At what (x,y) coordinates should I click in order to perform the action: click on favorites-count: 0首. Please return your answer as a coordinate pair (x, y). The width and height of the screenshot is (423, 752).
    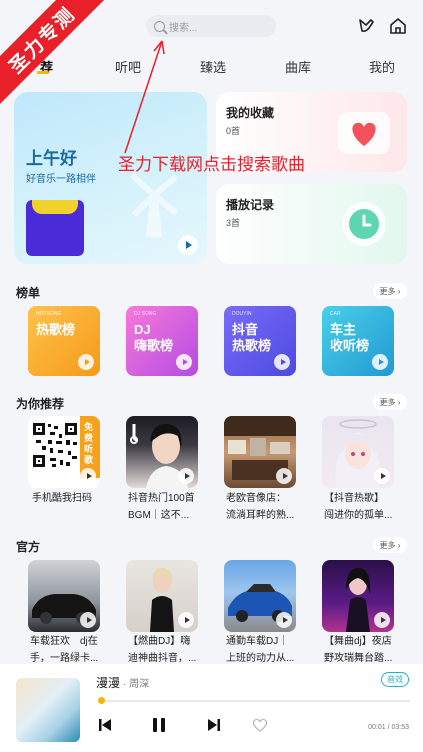
    Looking at the image, I should click on (233, 131).